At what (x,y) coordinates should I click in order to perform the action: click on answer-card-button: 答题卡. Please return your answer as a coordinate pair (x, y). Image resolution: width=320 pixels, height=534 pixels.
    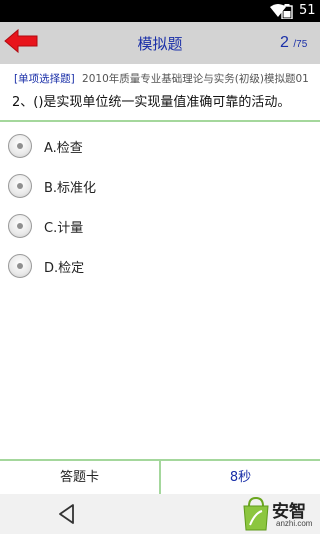
    Looking at the image, I should click on (79, 477).